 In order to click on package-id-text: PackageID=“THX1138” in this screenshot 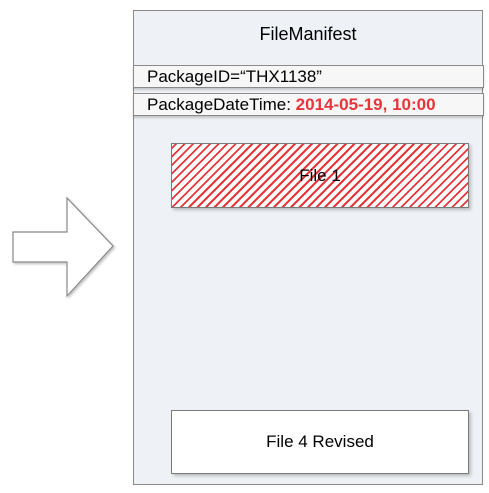, I will do `click(234, 76)`.